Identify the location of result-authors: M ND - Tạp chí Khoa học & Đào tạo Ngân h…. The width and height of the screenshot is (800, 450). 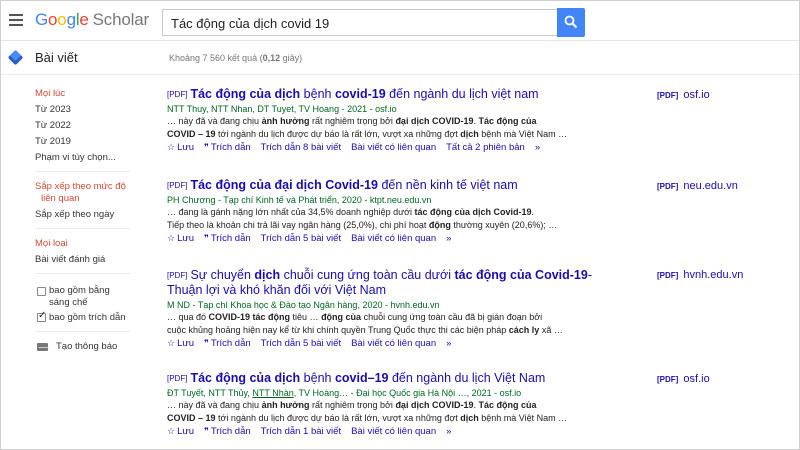
(303, 305).